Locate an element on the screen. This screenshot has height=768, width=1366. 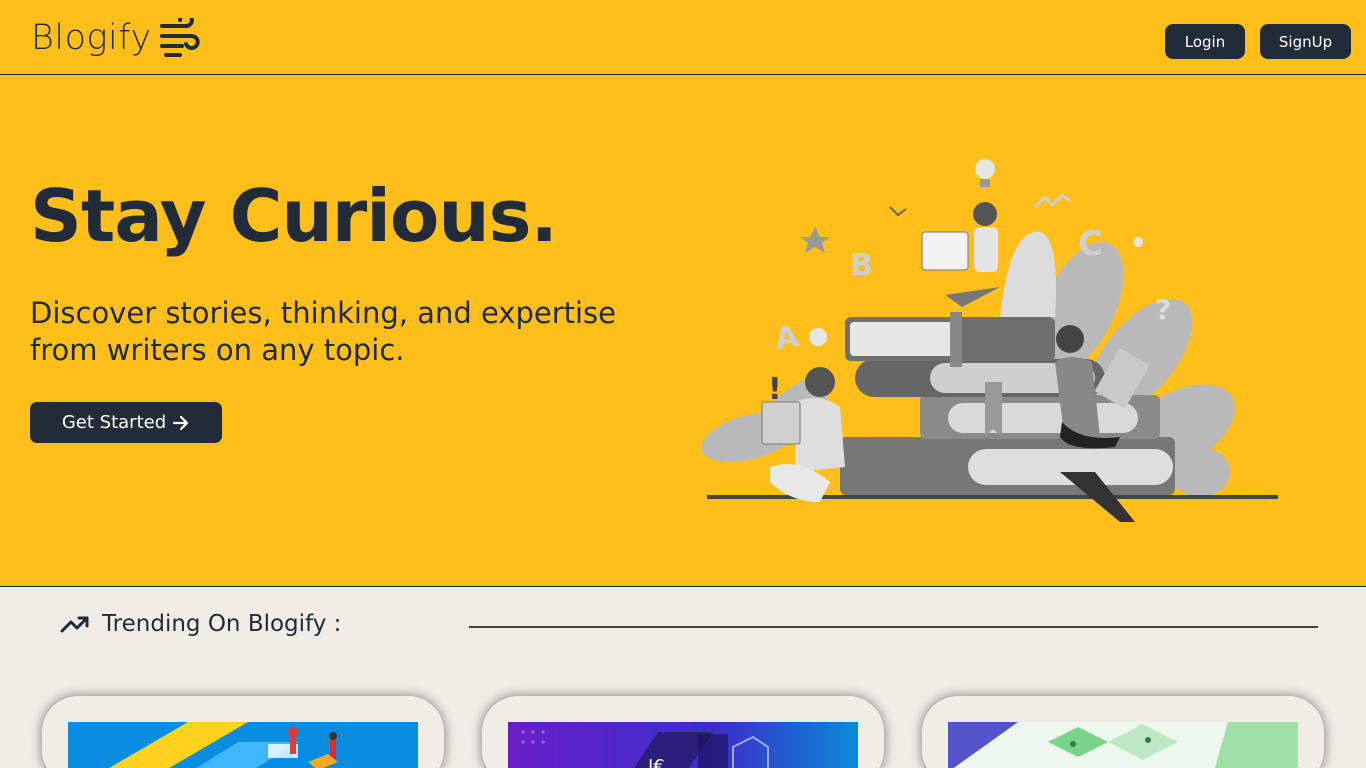
trending-card: J€ is located at coordinates (683, 732).